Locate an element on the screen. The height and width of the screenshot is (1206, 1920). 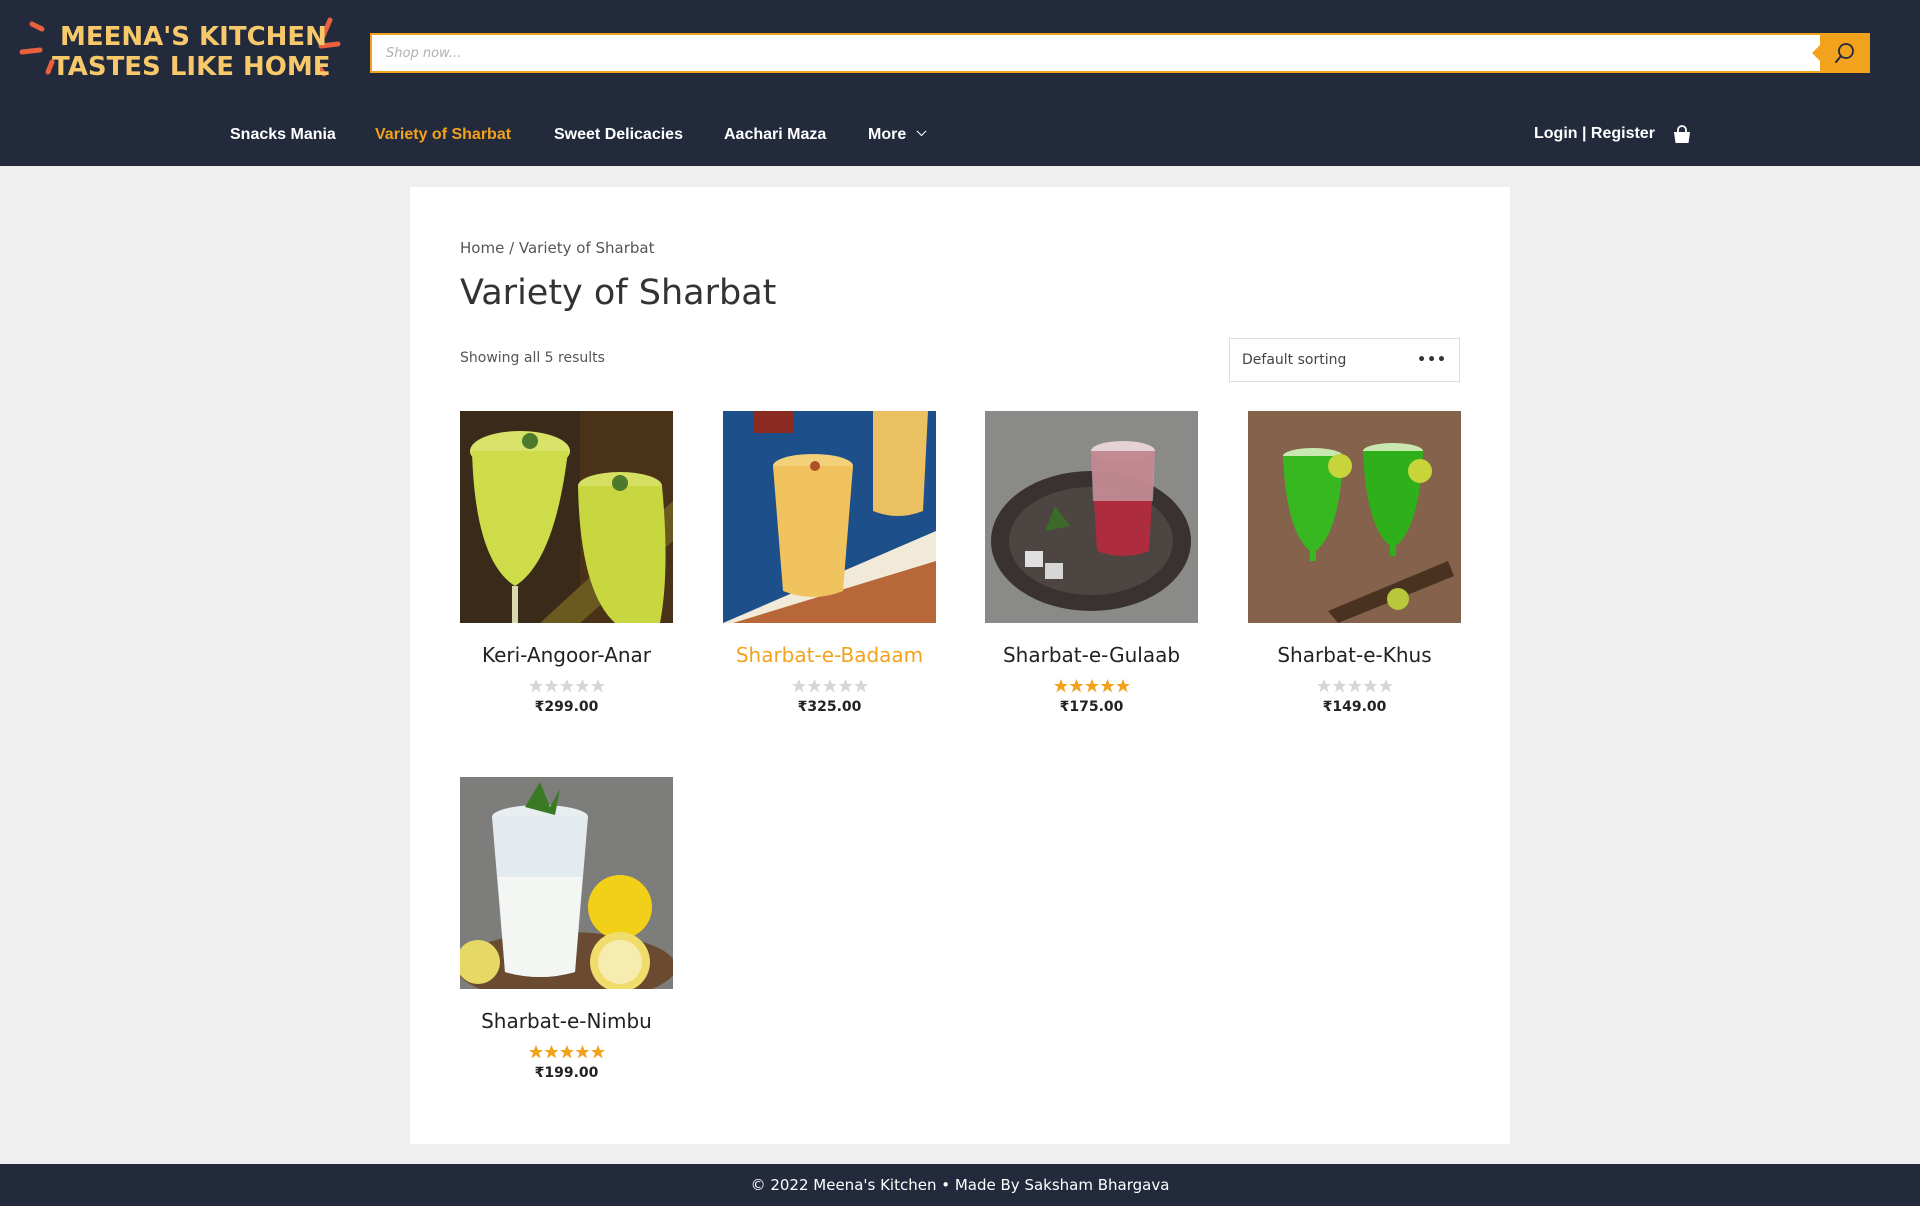
search-input is located at coordinates (1095, 53).